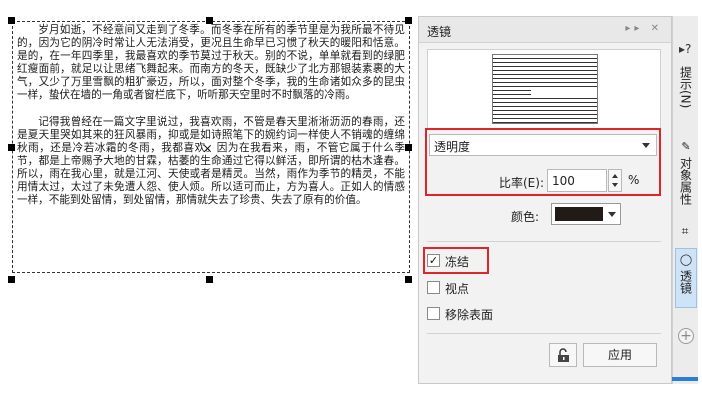  Describe the element at coordinates (685, 379) in the screenshot. I see `tab-strip-accent-bar` at that location.